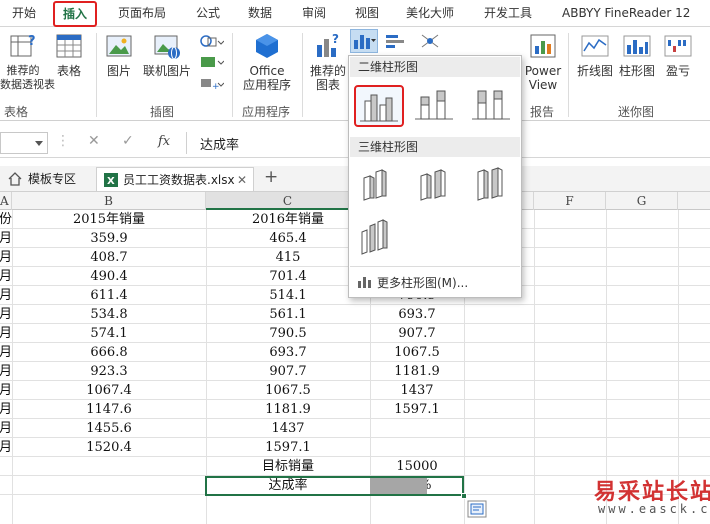  Describe the element at coordinates (288, 219) in the screenshot. I see `table-cell: 2016年销量` at that location.